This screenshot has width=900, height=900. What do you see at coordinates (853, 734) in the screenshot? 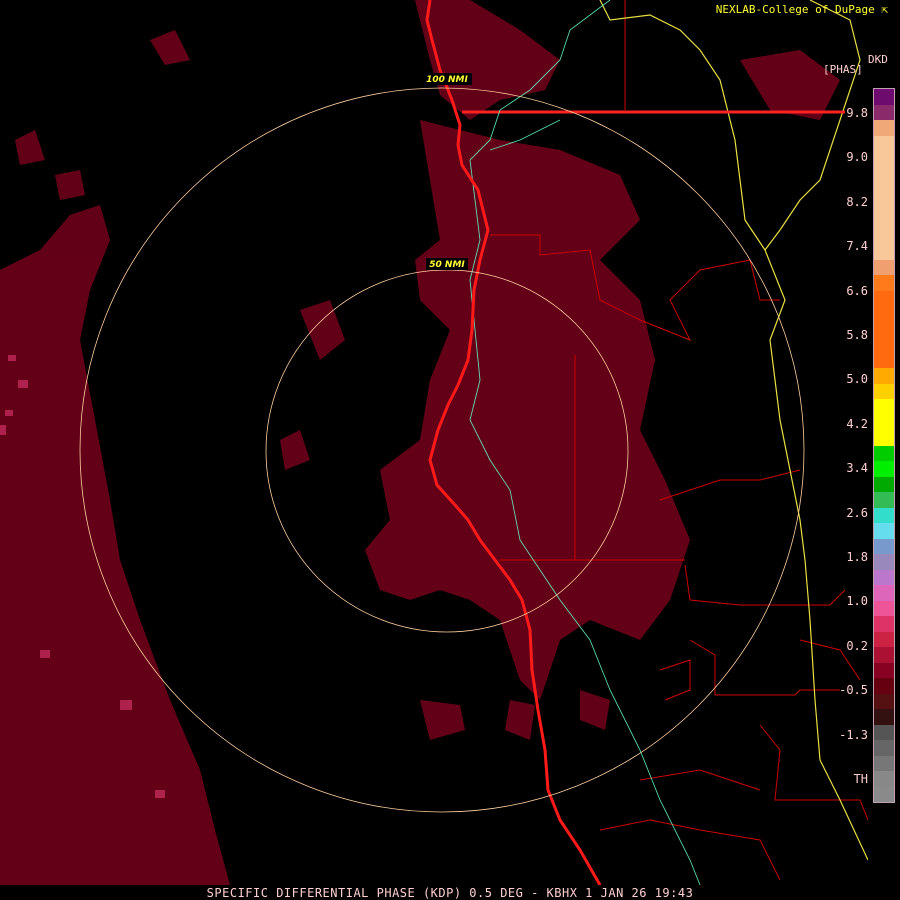
I see `color-scale-tick: -1.3` at bounding box center [853, 734].